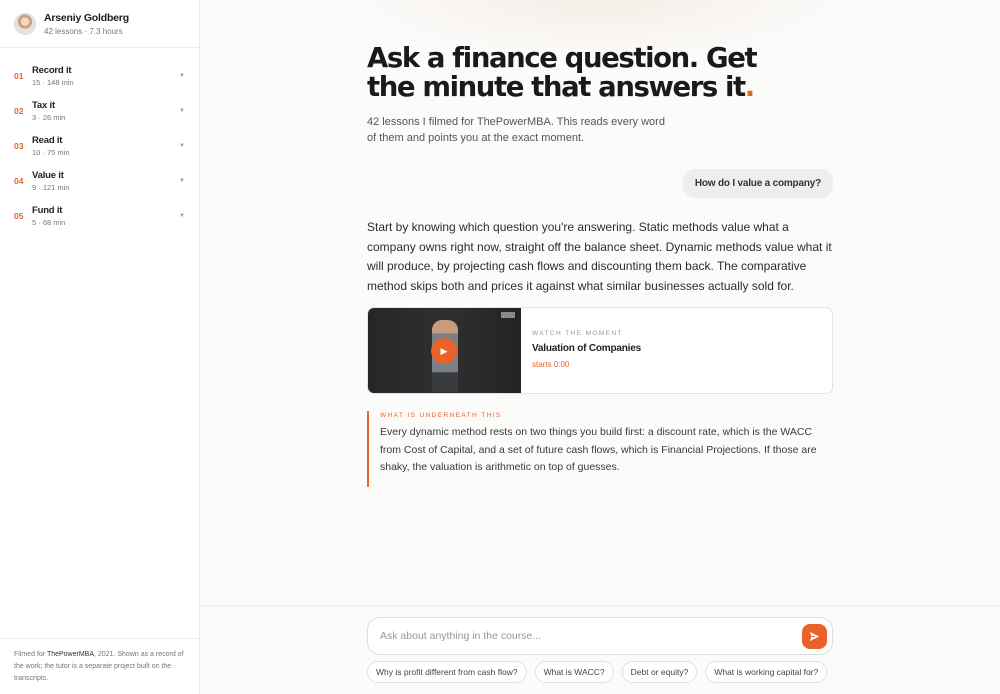 The width and height of the screenshot is (1000, 694). Describe the element at coordinates (19, 145) in the screenshot. I see `module-number: 03` at that location.